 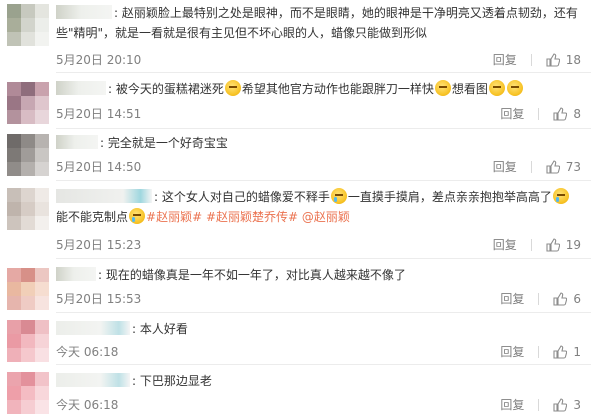 I want to click on comment-text-part: 希望其他官方动作也能跟胖刀一样快, so click(x=337, y=89).